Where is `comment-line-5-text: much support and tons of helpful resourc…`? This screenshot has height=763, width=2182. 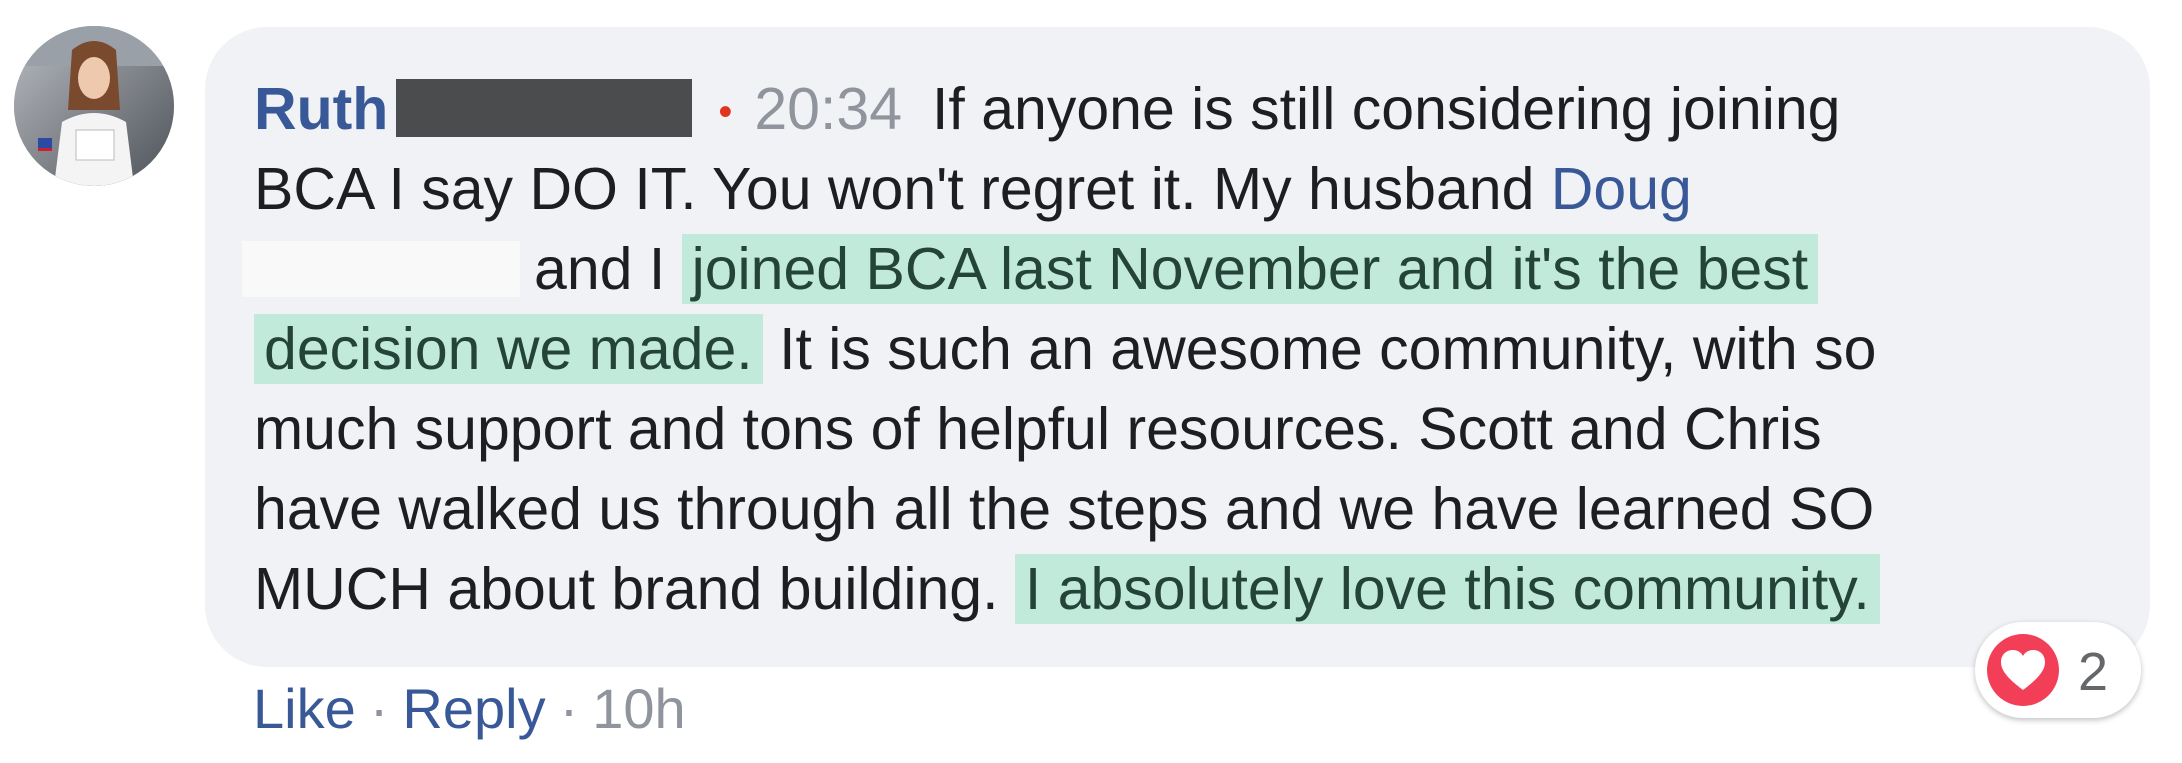 comment-line-5-text: much support and tons of helpful resourc… is located at coordinates (1038, 429).